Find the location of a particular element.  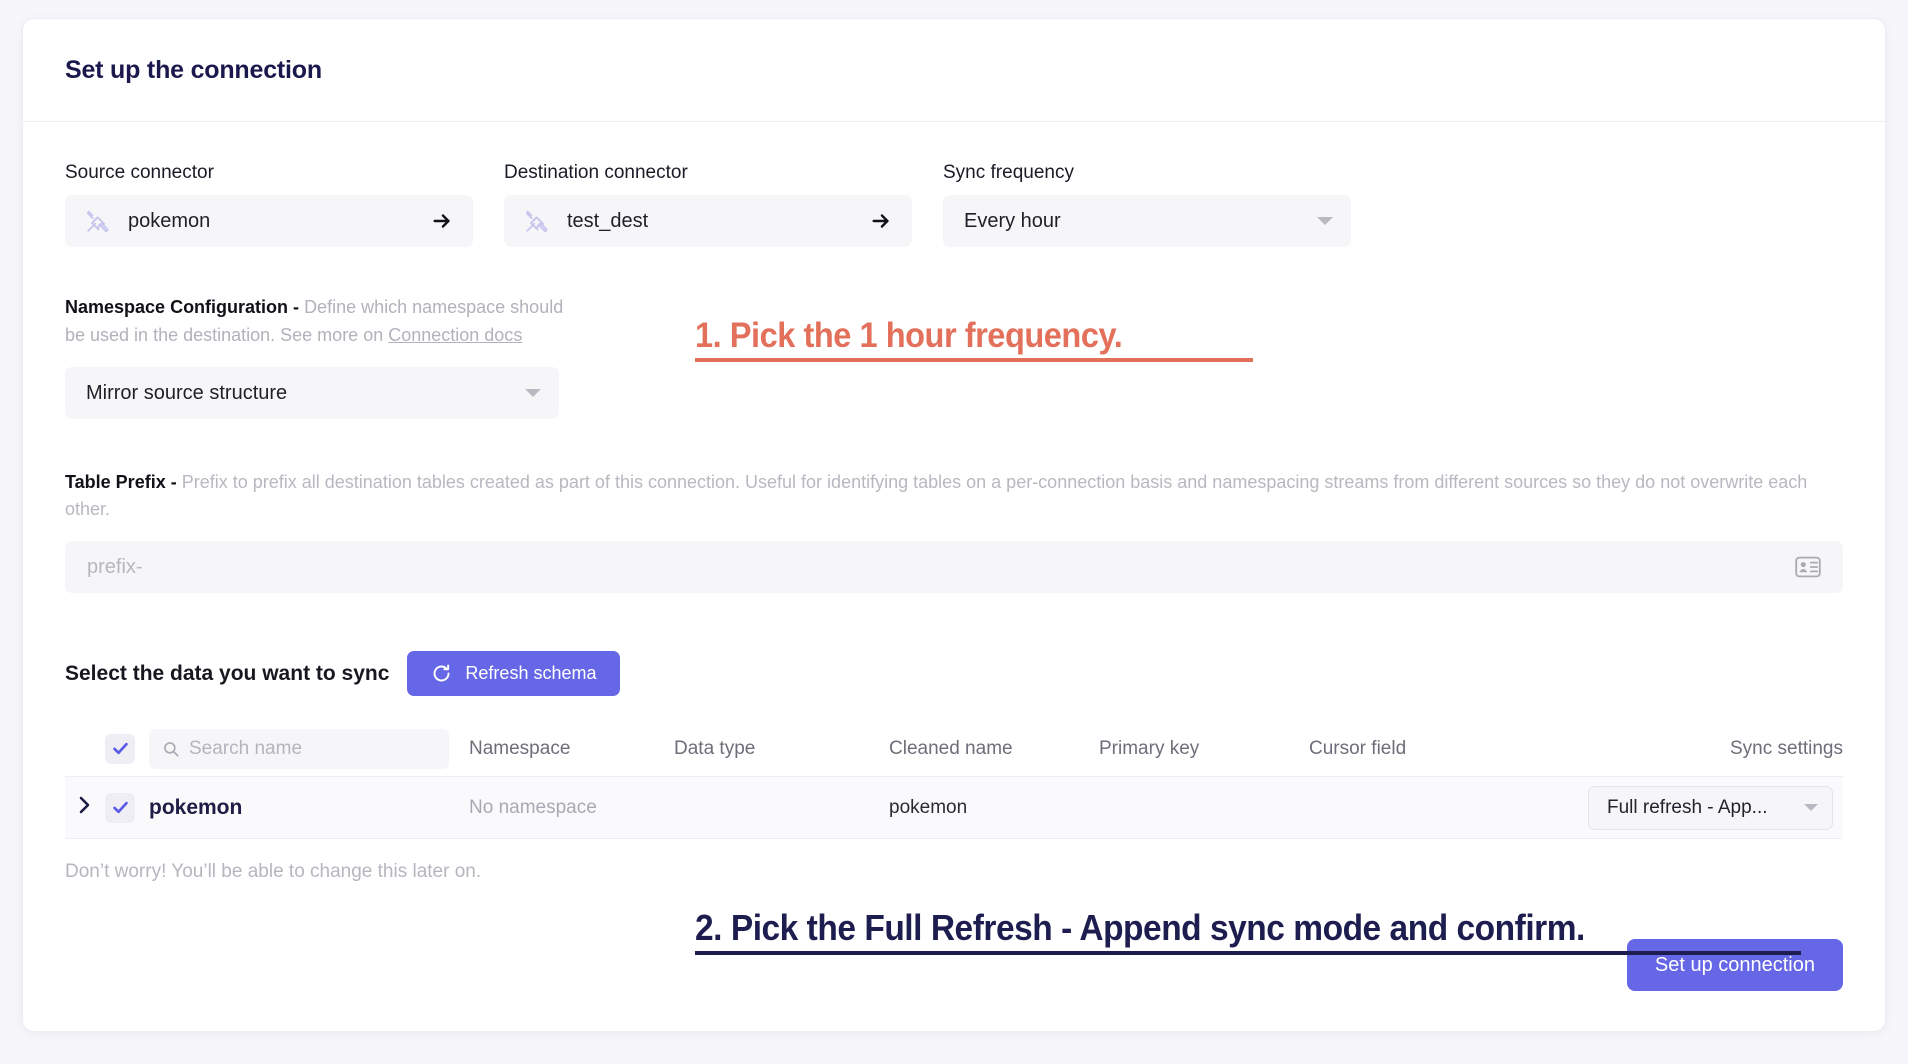

contact-card-icon is located at coordinates (1808, 567).